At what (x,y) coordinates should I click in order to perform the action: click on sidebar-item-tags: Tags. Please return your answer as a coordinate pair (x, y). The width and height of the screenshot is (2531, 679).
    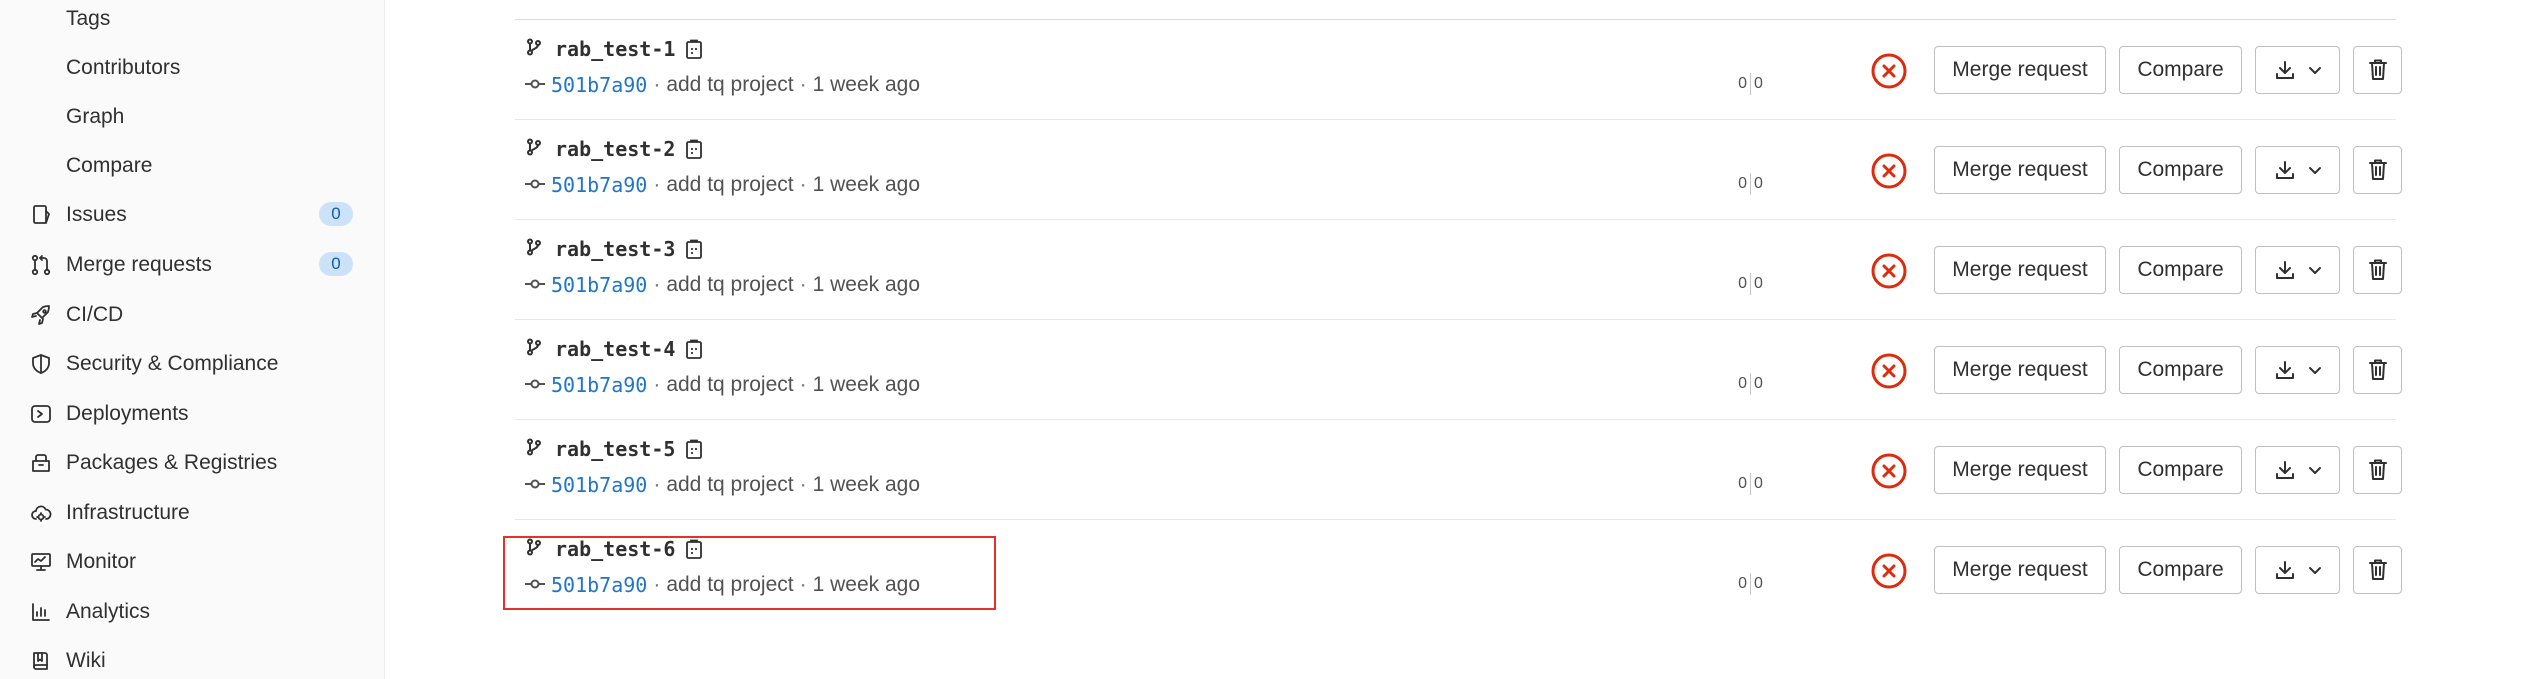
    Looking at the image, I should click on (192, 21).